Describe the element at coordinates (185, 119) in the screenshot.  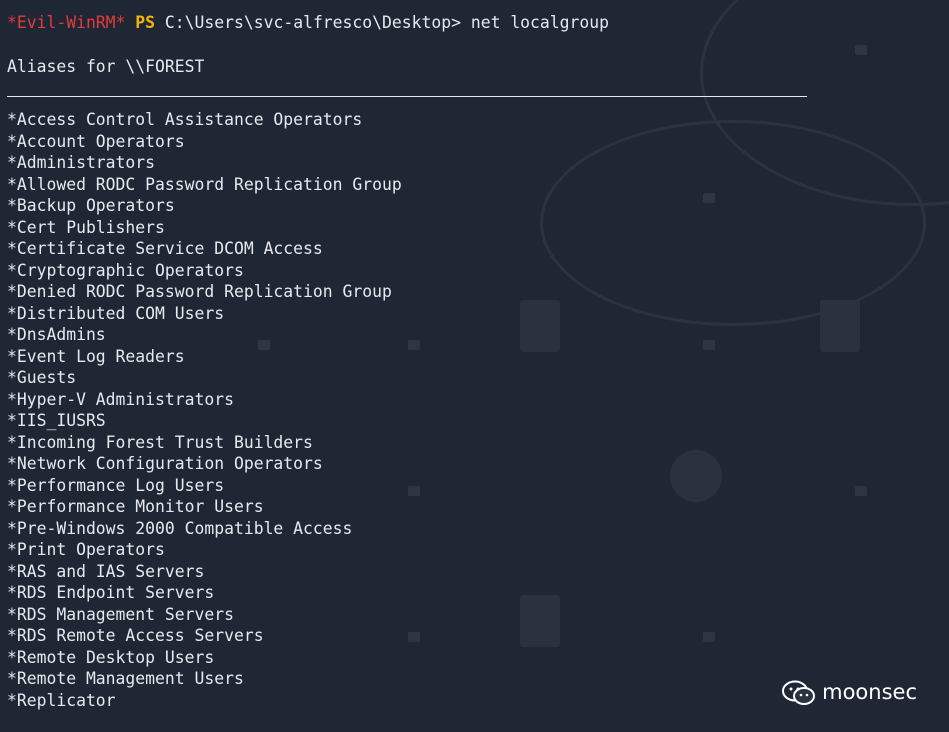
I see `group-list-item: *Access Control Assistance Operators` at that location.